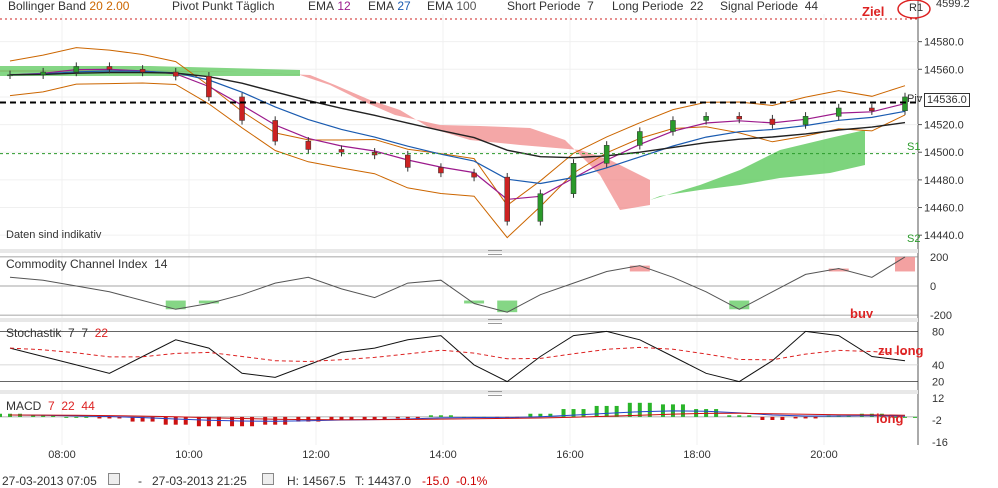  I want to click on price-tick-label: 14580.0, so click(944, 43).